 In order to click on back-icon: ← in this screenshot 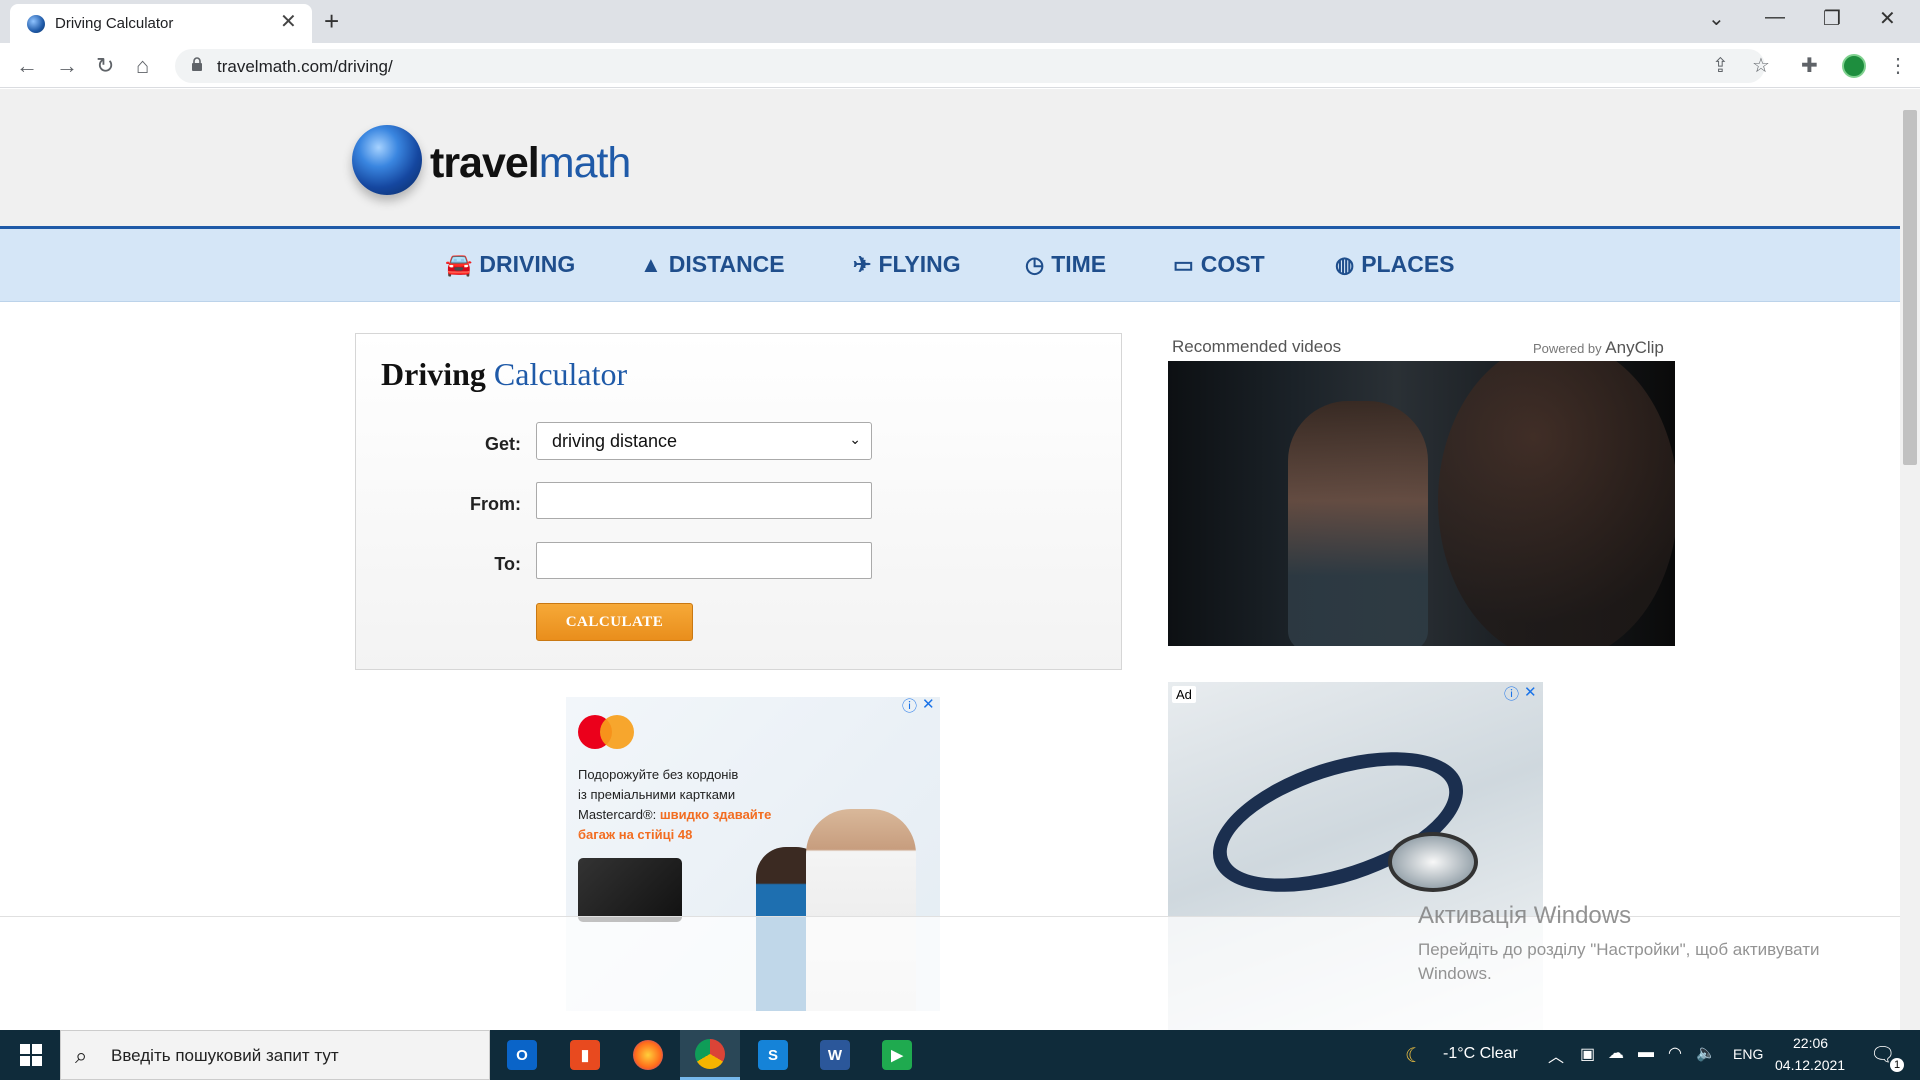, I will do `click(27, 66)`.